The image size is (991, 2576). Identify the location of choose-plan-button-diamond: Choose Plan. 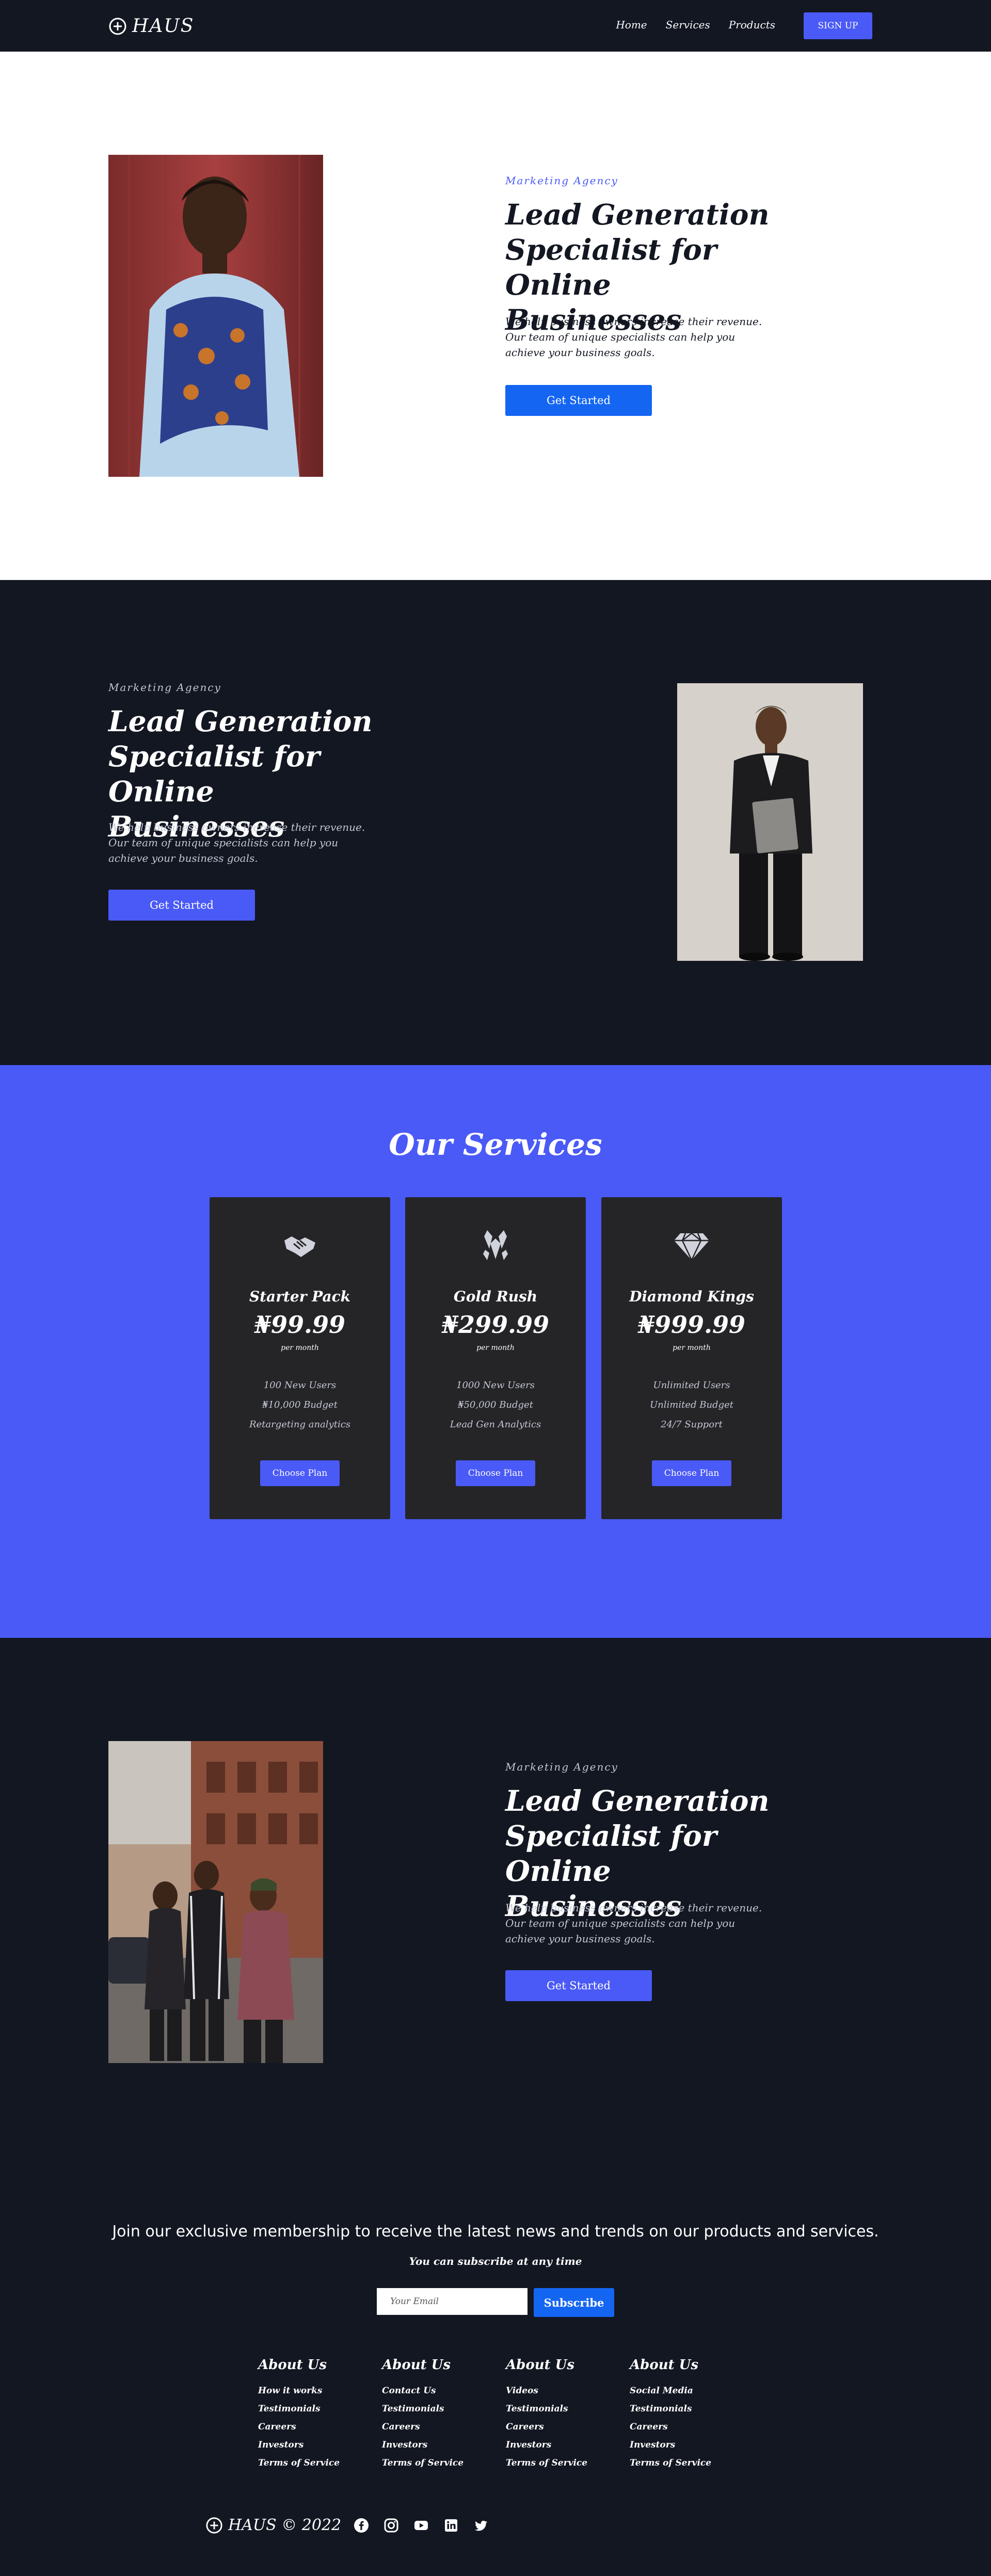
(691, 1473).